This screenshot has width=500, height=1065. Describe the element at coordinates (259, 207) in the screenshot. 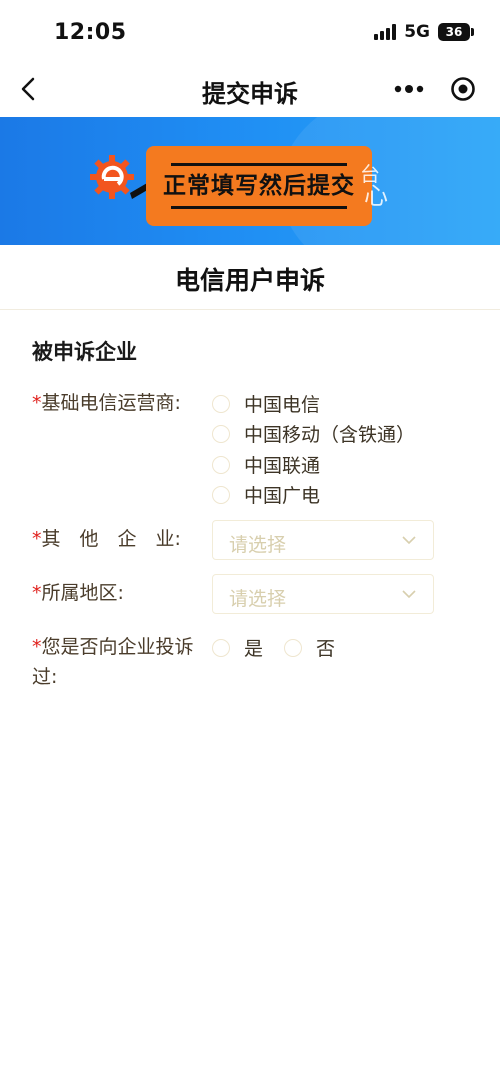

I see `banner-line-bottom` at that location.